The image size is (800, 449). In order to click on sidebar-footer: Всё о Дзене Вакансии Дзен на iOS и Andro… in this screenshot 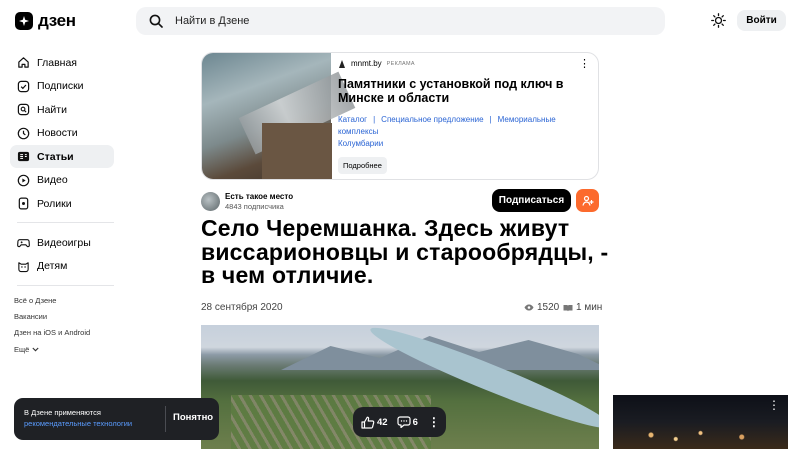, I will do `click(52, 324)`.